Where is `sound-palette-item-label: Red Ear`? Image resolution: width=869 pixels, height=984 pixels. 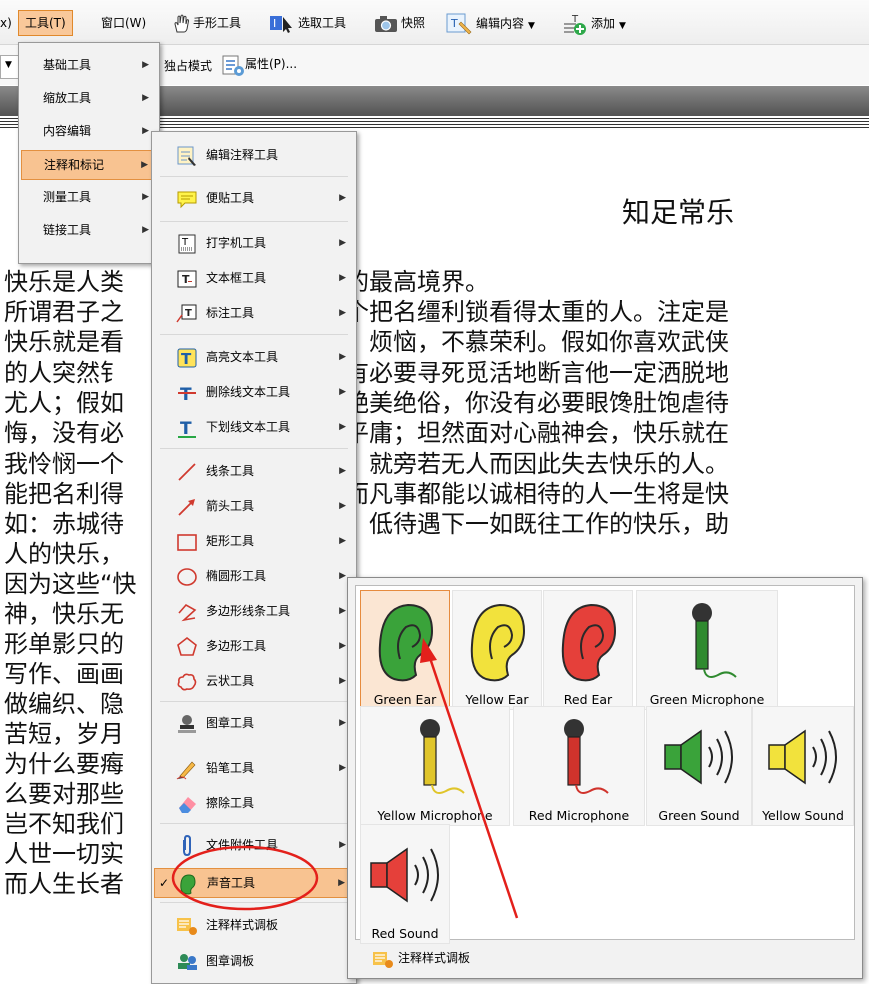
sound-palette-item-label: Red Ear is located at coordinates (588, 699).